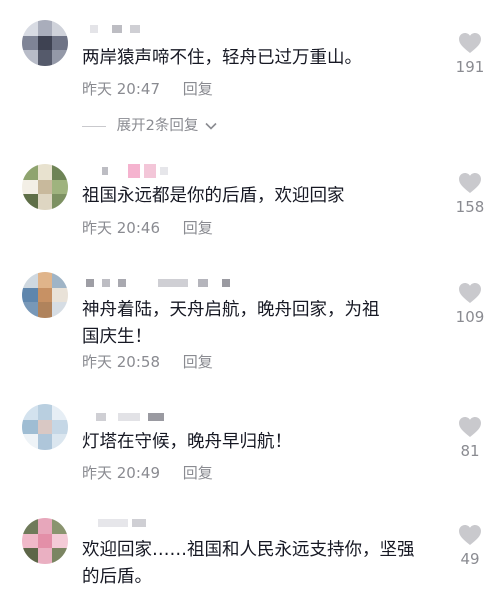  I want to click on chevron-down-icon, so click(211, 126).